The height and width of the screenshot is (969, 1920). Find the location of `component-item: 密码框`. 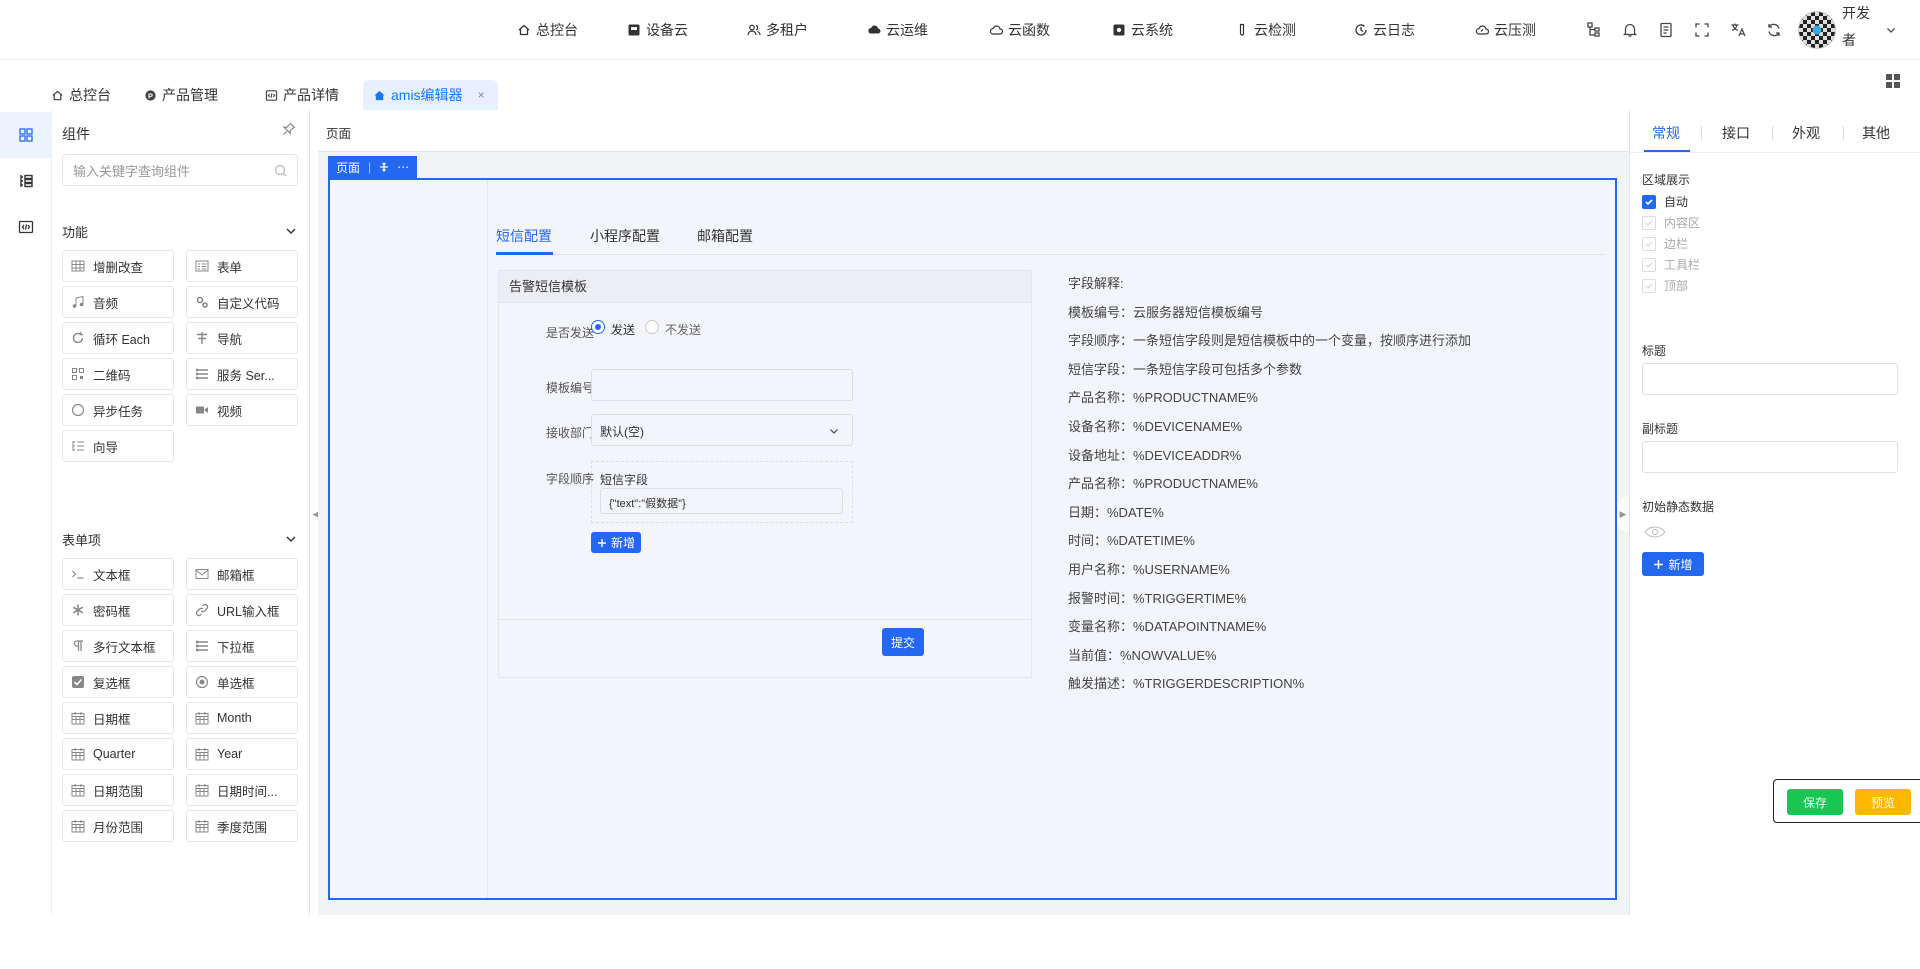

component-item: 密码框 is located at coordinates (118, 610).